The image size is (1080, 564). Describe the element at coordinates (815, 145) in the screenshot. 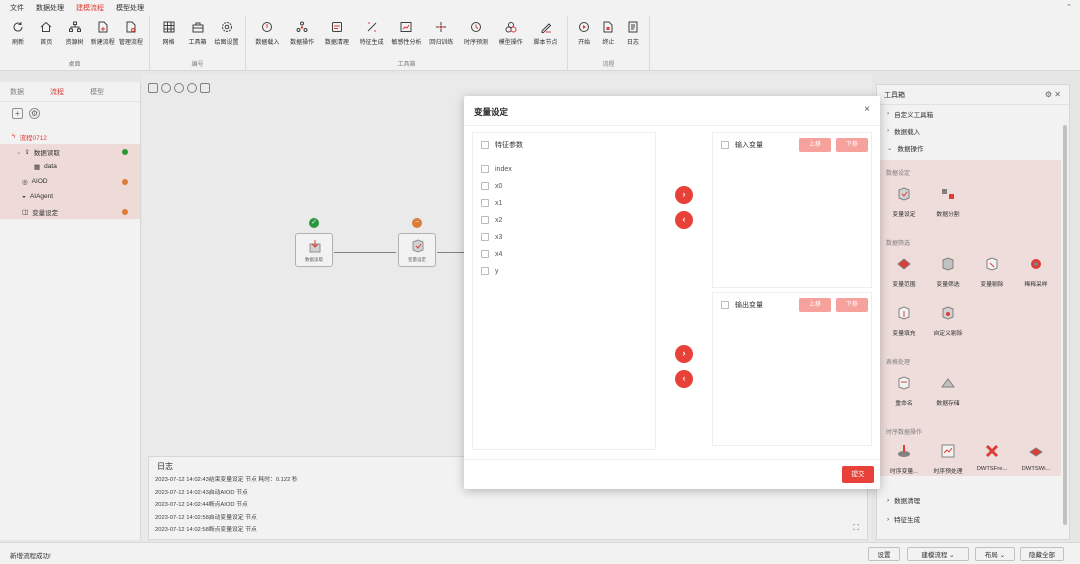

I see `input-move-up-button: 上移` at that location.